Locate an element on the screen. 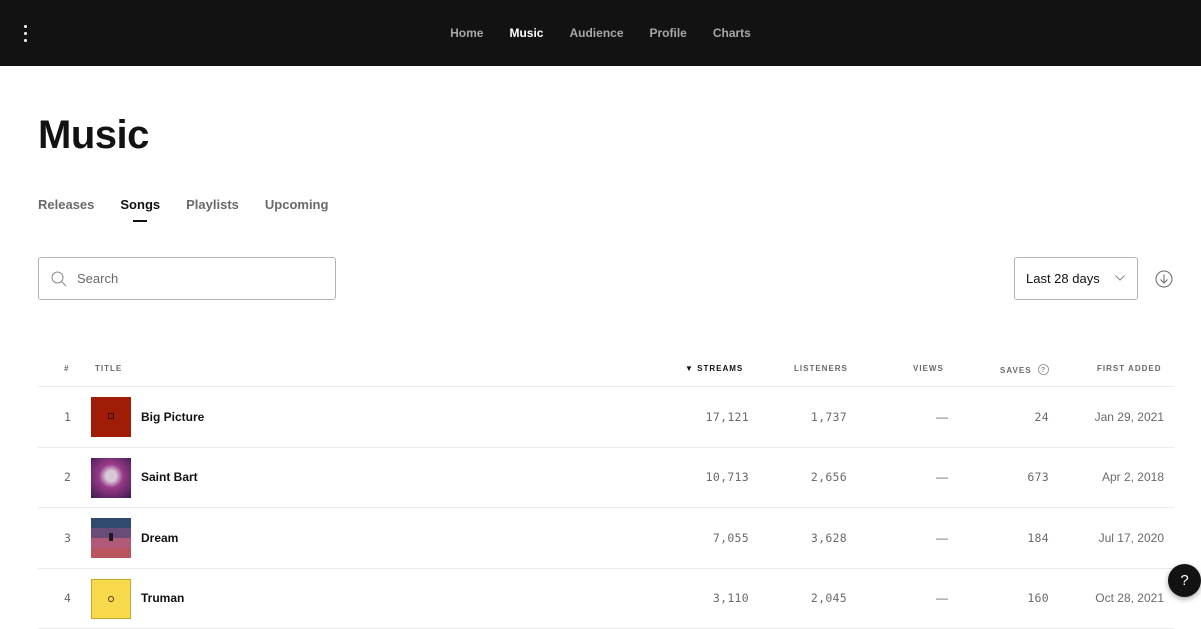 The image size is (1201, 629). row-index: 3 is located at coordinates (68, 537).